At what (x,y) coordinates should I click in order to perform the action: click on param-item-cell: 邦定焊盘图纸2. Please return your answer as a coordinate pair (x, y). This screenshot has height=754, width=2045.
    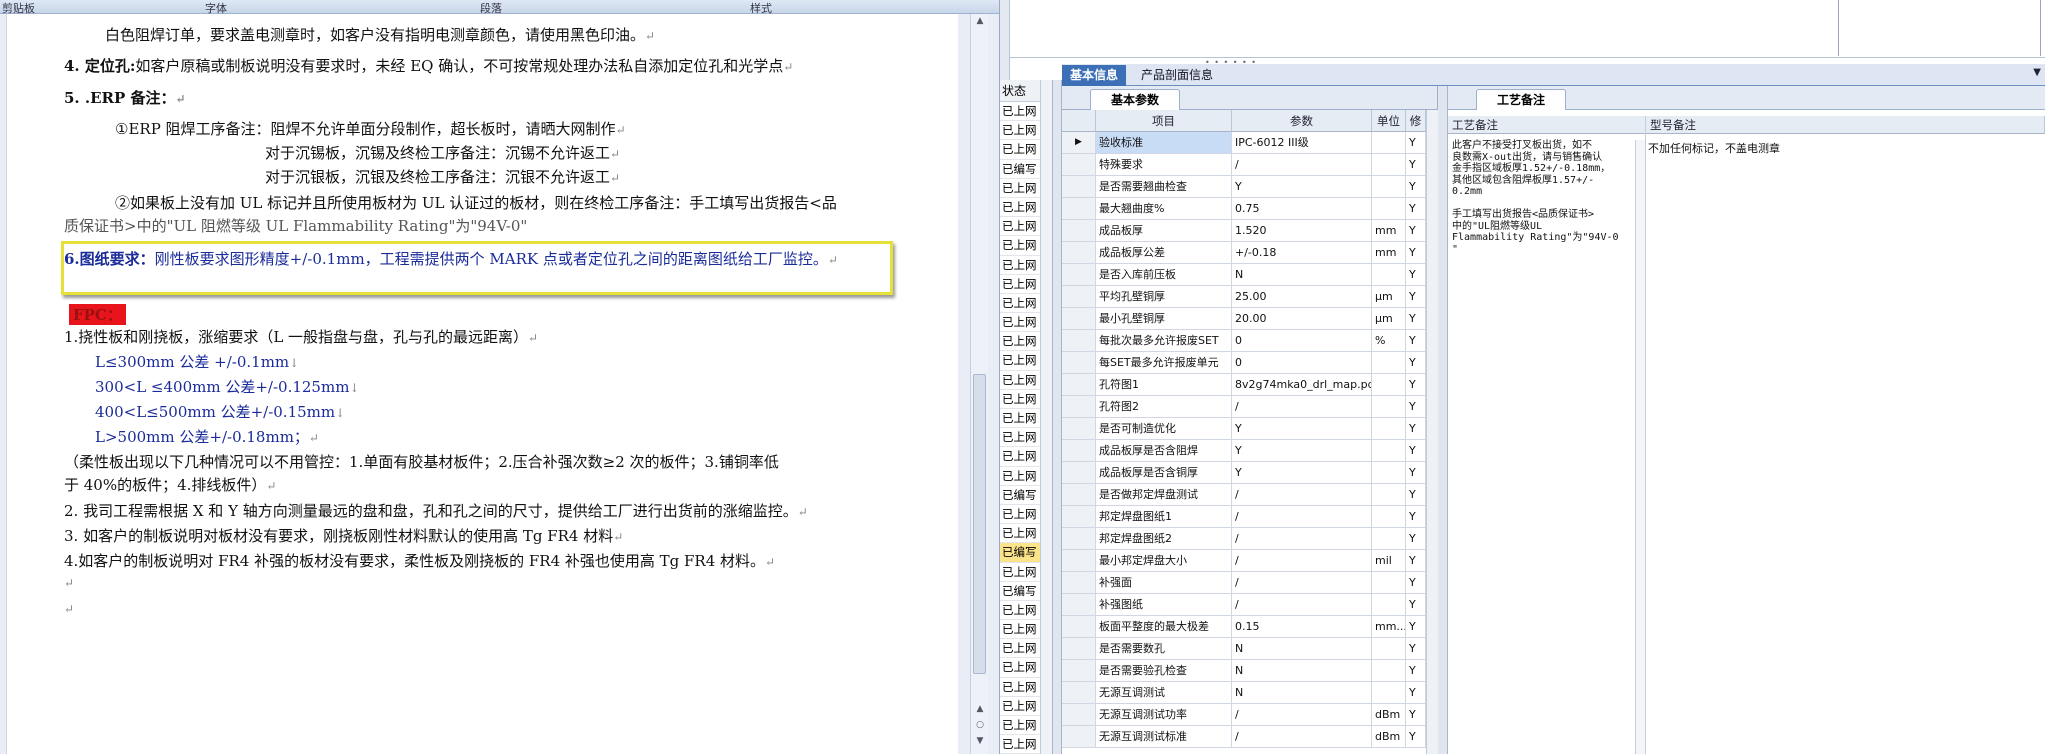
    Looking at the image, I should click on (1164, 539).